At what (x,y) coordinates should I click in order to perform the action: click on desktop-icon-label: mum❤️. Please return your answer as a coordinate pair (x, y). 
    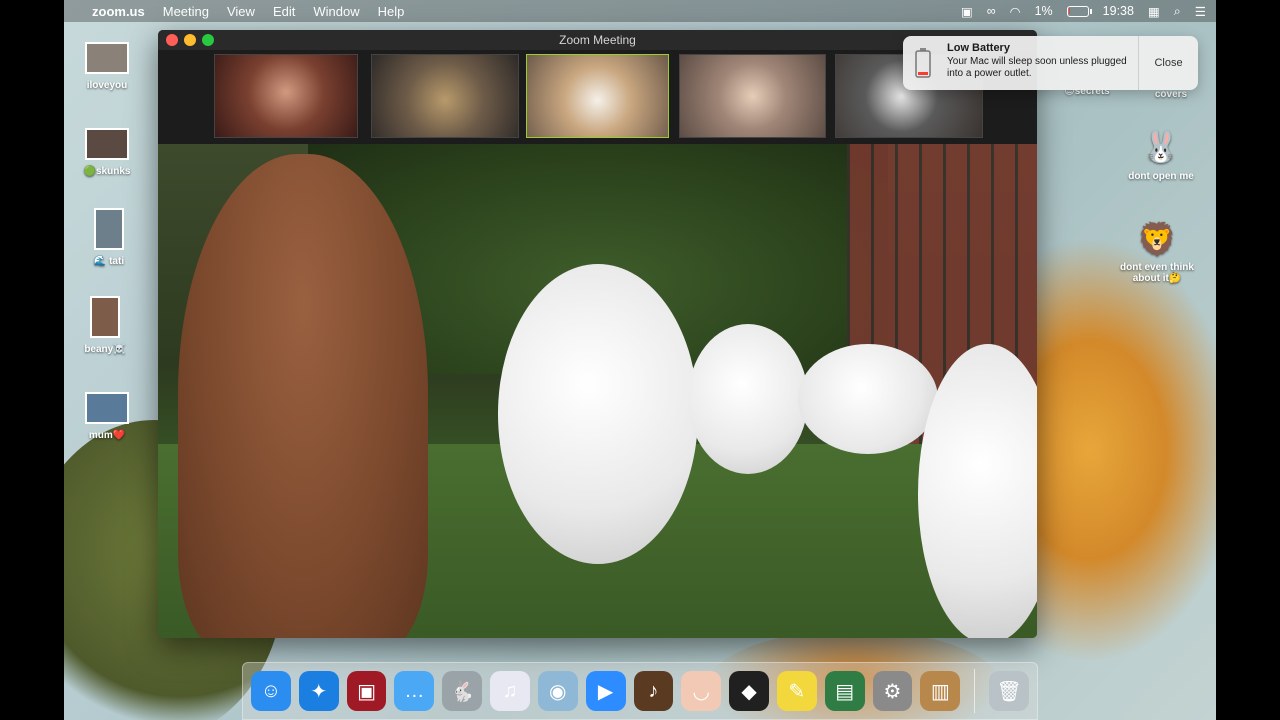
    Looking at the image, I should click on (107, 435).